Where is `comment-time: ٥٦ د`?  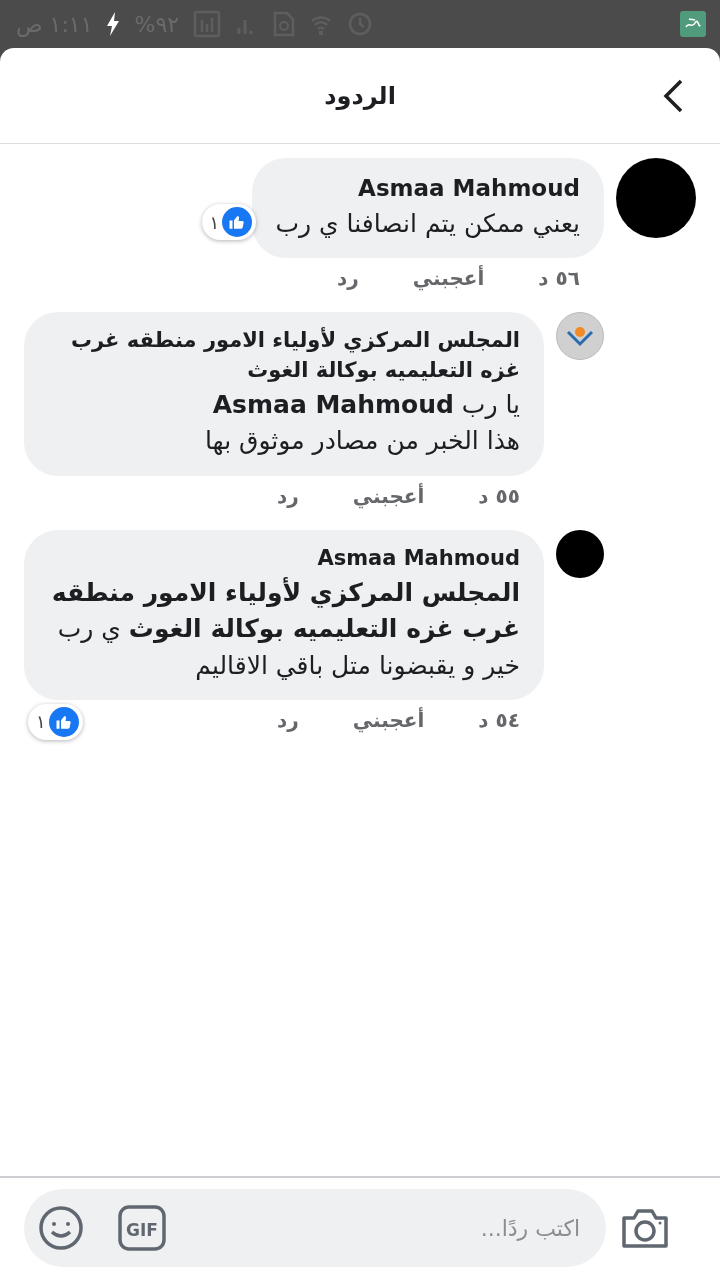
comment-time: ٥٦ د is located at coordinates (559, 279).